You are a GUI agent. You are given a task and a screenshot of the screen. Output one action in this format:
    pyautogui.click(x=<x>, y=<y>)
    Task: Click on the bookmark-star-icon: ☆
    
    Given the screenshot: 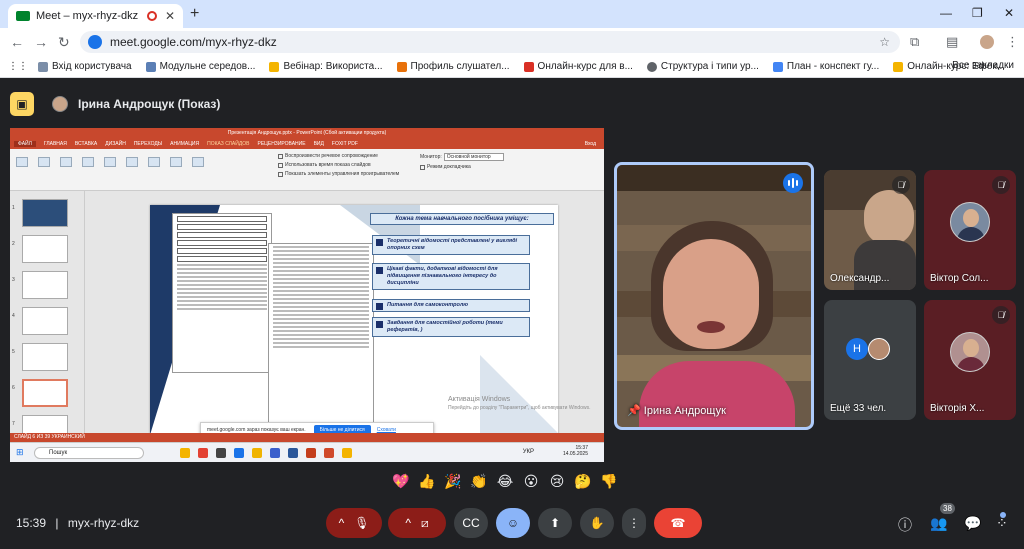 What is the action you would take?
    pyautogui.click(x=884, y=42)
    